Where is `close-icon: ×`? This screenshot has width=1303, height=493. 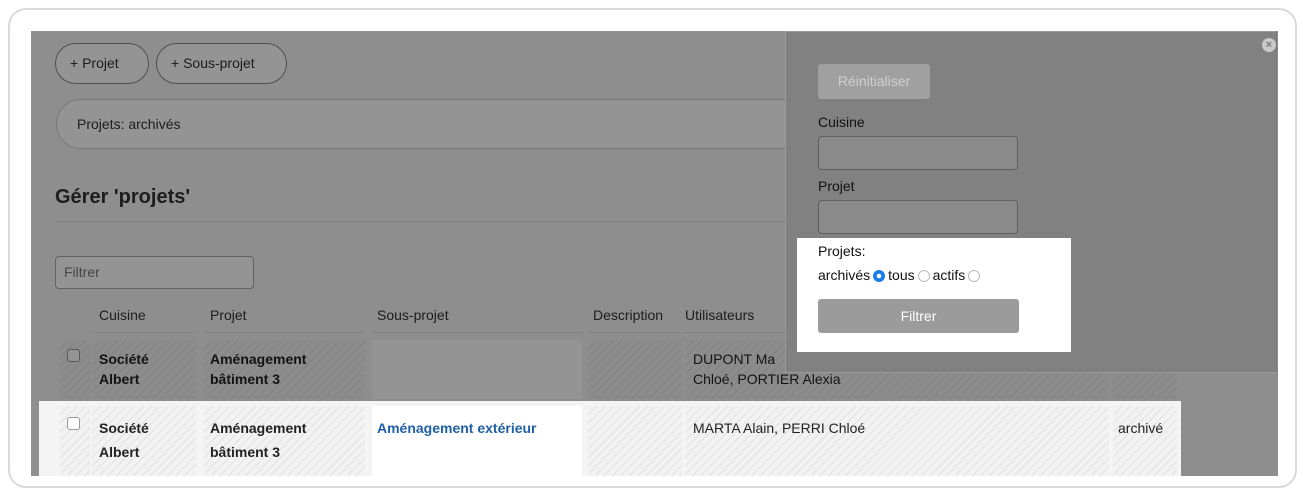
close-icon: × is located at coordinates (1269, 45).